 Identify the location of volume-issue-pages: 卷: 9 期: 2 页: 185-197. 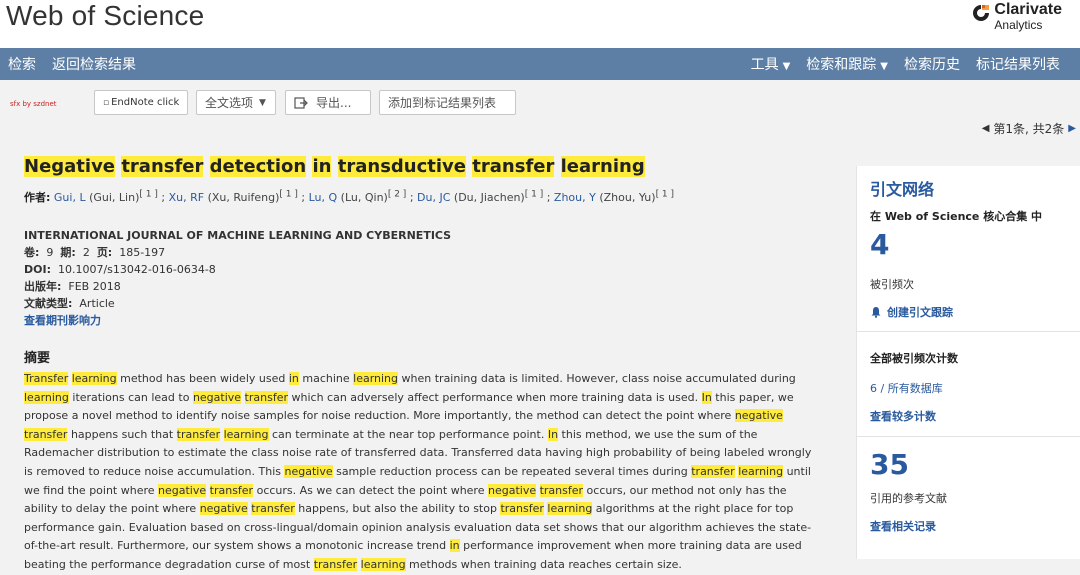
(95, 252).